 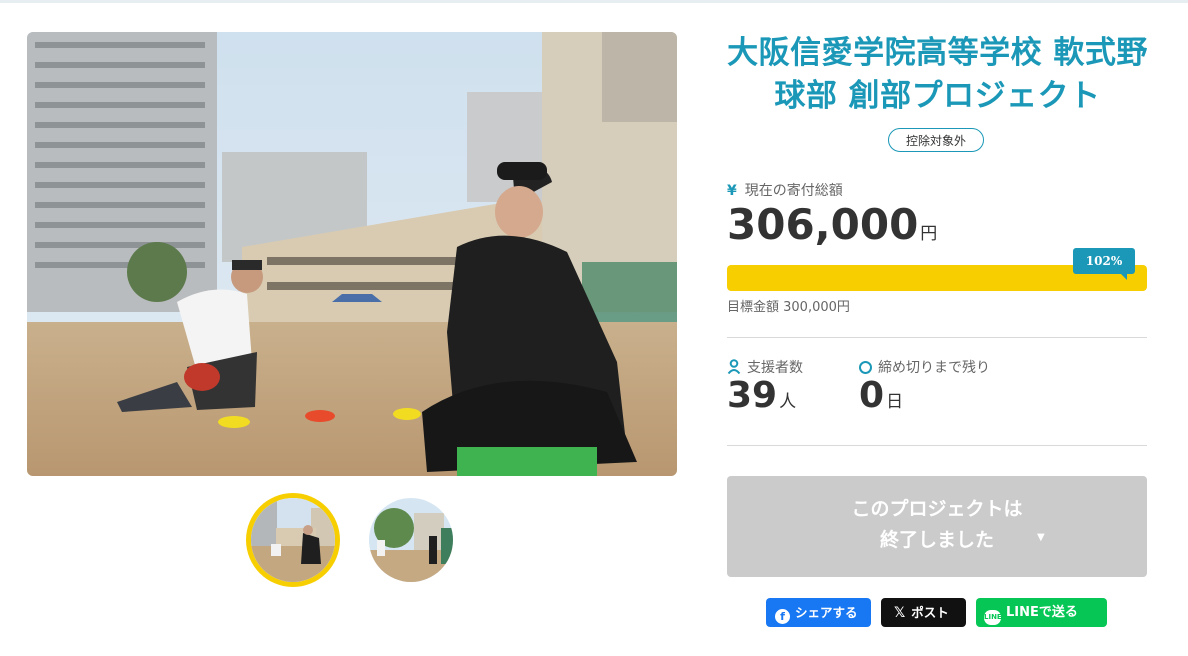 What do you see at coordinates (937, 526) in the screenshot?
I see `project-ended-button: このプロジェクトは 終了しました ▼` at bounding box center [937, 526].